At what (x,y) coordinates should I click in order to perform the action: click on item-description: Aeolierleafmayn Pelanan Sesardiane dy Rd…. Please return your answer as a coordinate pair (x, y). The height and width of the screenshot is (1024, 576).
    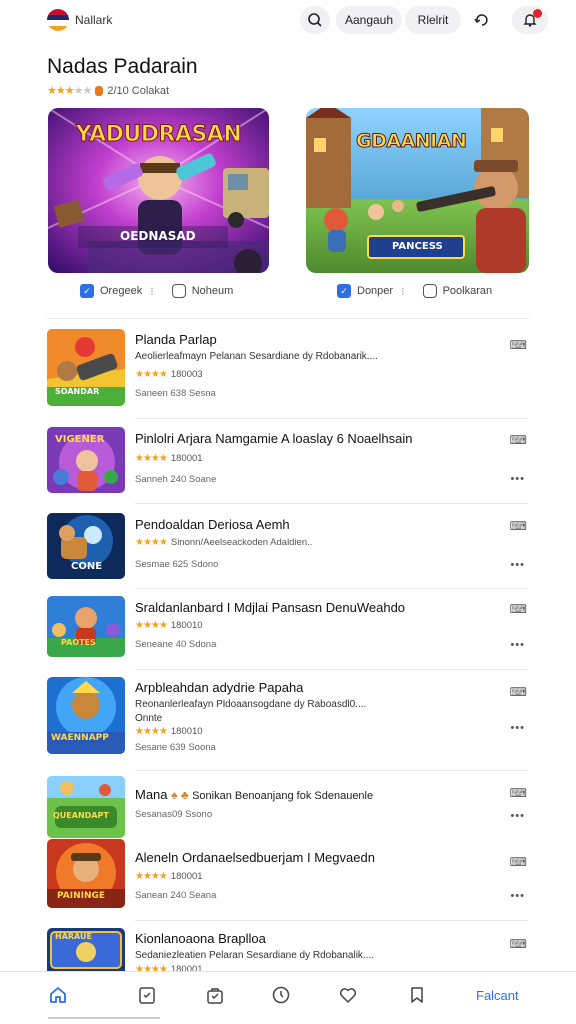
    Looking at the image, I should click on (256, 356).